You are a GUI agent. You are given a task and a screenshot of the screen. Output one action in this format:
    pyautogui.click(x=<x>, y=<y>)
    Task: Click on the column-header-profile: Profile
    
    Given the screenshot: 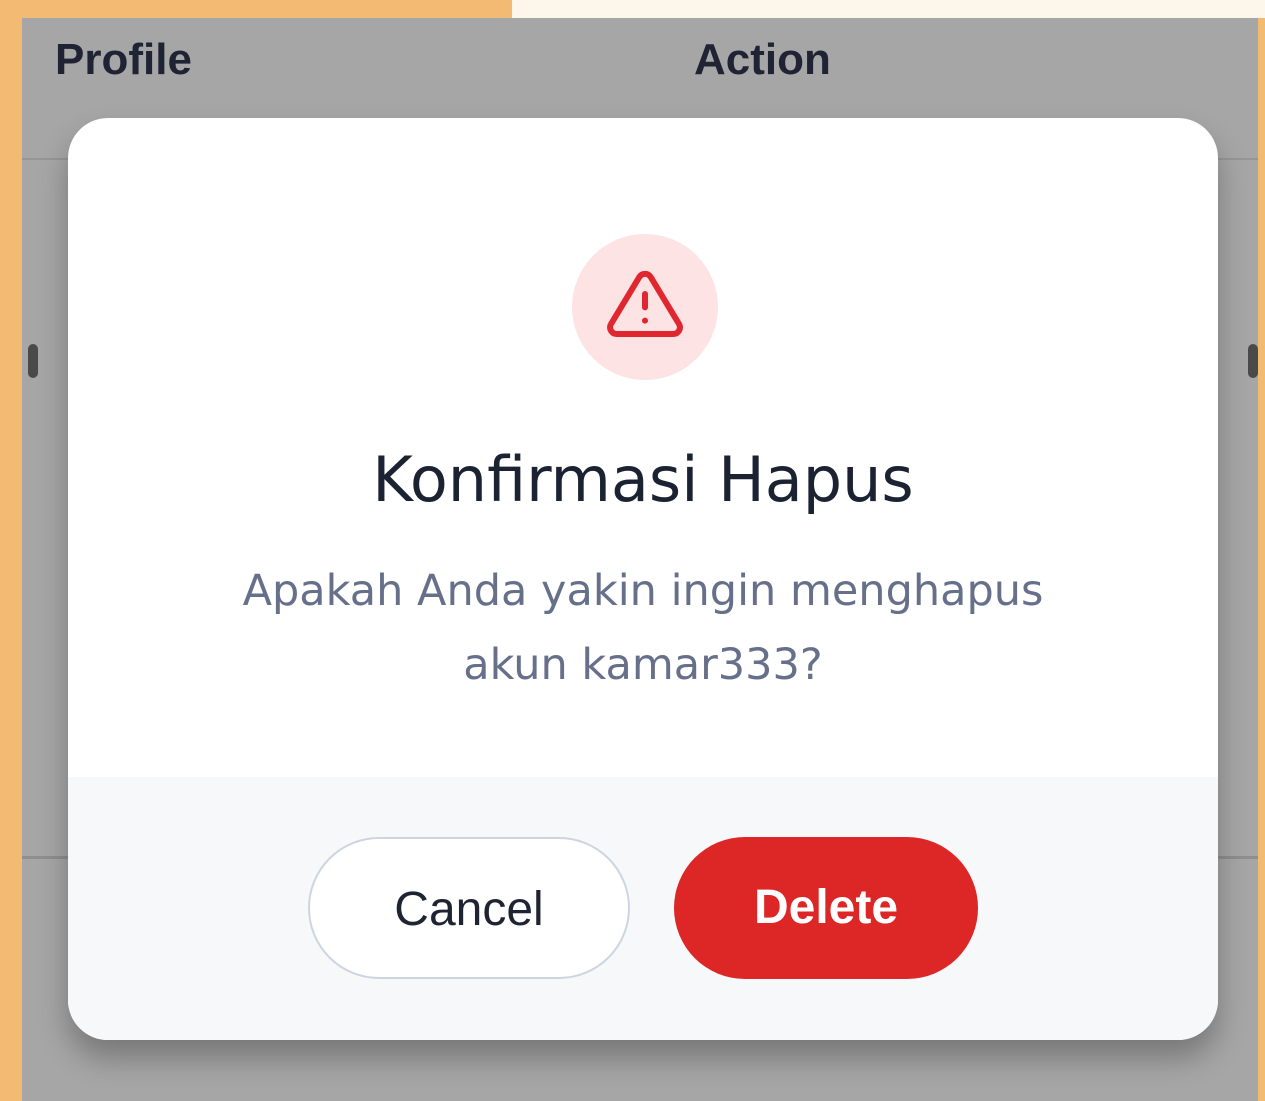 What is the action you would take?
    pyautogui.click(x=123, y=59)
    